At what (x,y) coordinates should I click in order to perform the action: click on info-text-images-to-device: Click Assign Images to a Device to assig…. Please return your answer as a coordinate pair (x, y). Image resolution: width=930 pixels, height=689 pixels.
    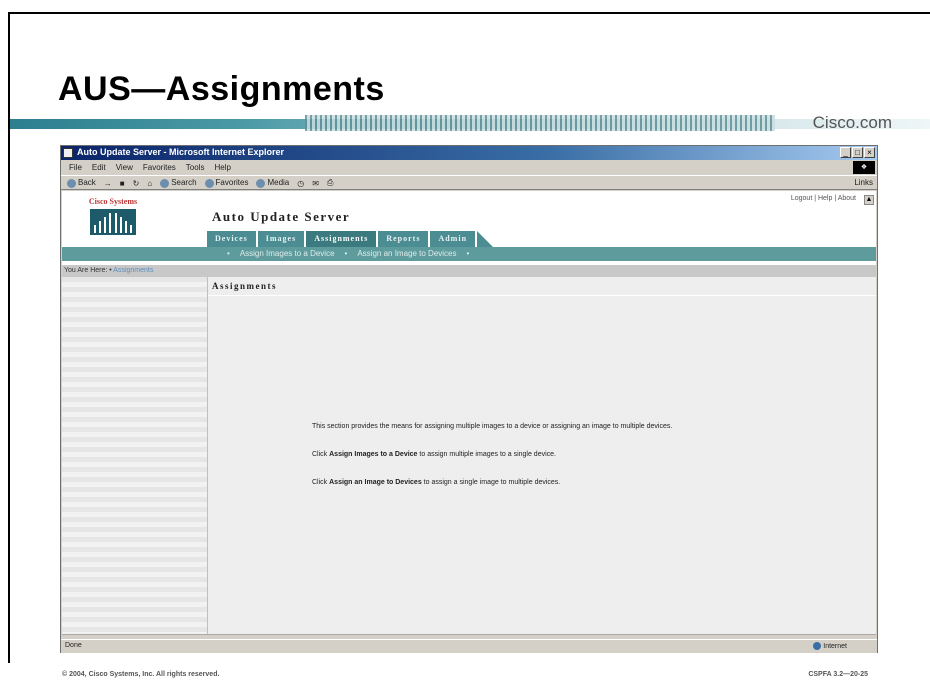
    Looking at the image, I should click on (434, 454).